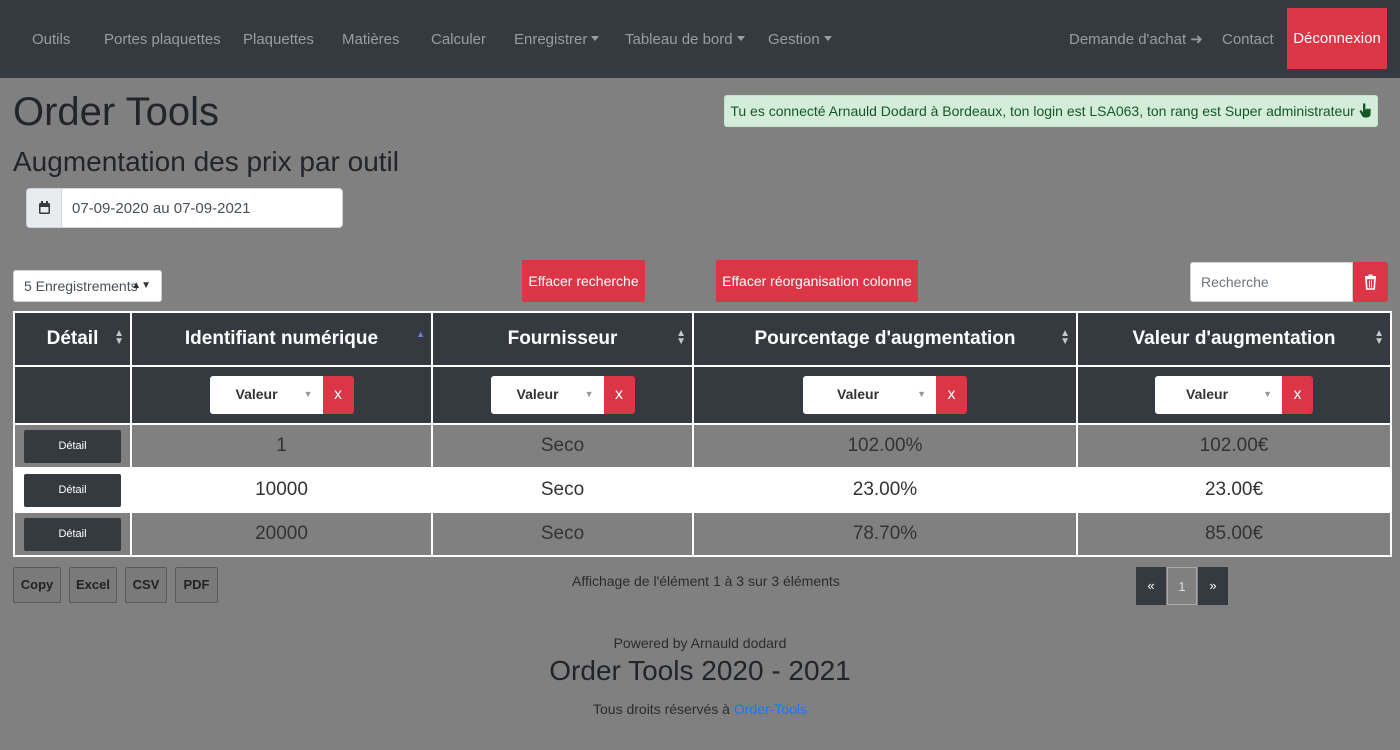 The width and height of the screenshot is (1400, 750). Describe the element at coordinates (161, 208) in the screenshot. I see `date-range-value: 07-09-2020 au 07-09-2021` at that location.